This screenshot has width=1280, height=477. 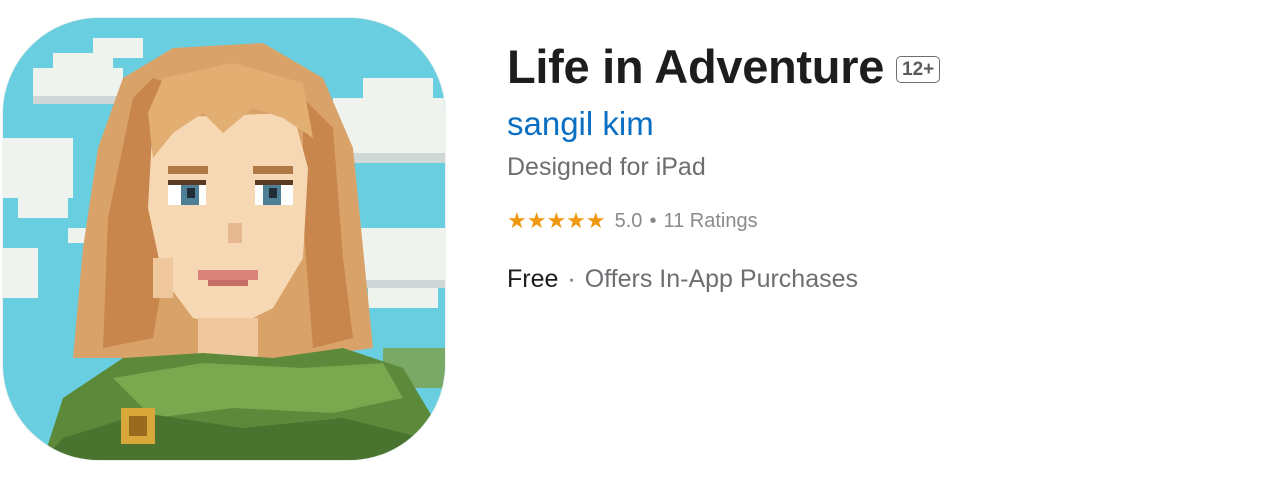 What do you see at coordinates (877, 279) in the screenshot?
I see `price-row: Free · Offers In-App Purchases` at bounding box center [877, 279].